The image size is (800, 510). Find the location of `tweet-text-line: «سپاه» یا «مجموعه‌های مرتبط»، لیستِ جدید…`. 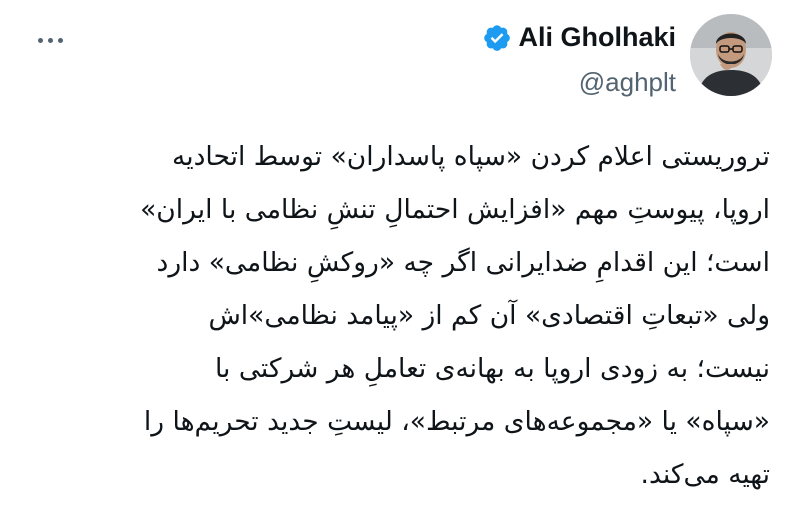

tweet-text-line: «سپاه» یا «مجموعه‌های مرتبط»، لیستِ جدید… is located at coordinates (456, 421).